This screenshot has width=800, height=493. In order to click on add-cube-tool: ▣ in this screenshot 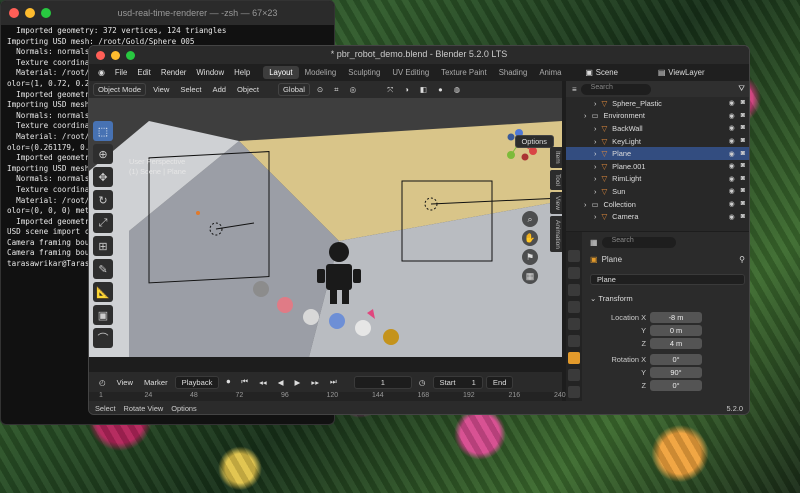, I will do `click(103, 315)`.